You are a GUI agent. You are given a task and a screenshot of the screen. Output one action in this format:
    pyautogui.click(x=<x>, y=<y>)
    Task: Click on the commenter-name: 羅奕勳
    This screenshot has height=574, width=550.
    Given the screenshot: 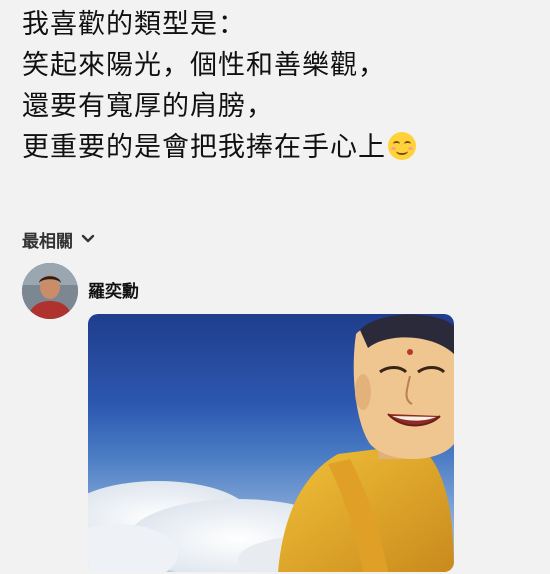 What is the action you would take?
    pyautogui.click(x=113, y=289)
    